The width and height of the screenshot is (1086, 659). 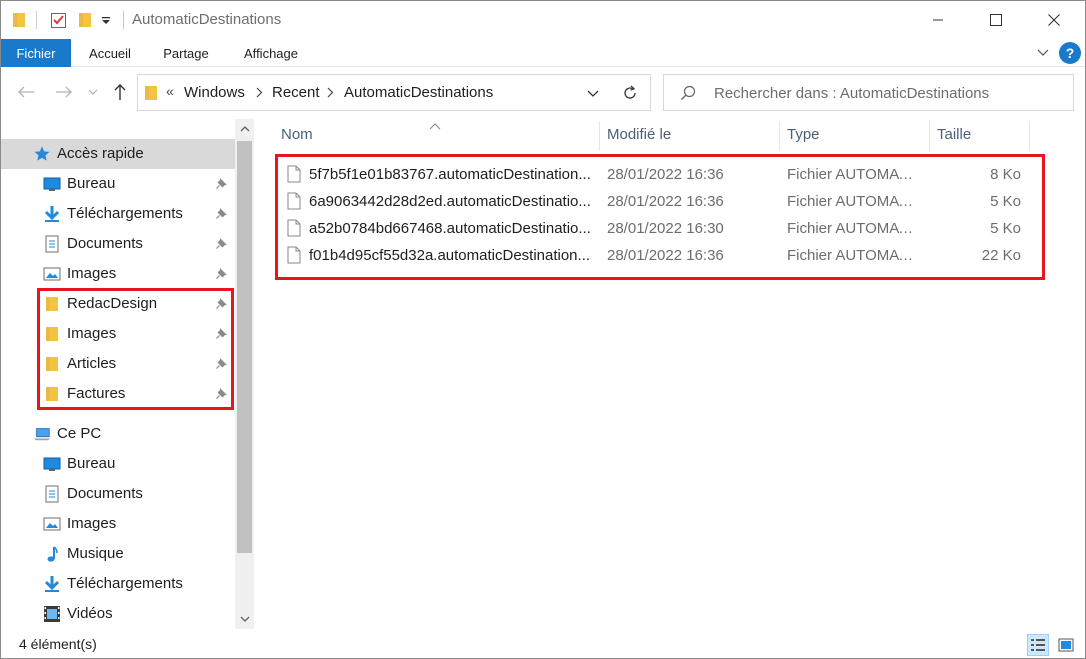 I want to click on refresh-icon, so click(x=629, y=92).